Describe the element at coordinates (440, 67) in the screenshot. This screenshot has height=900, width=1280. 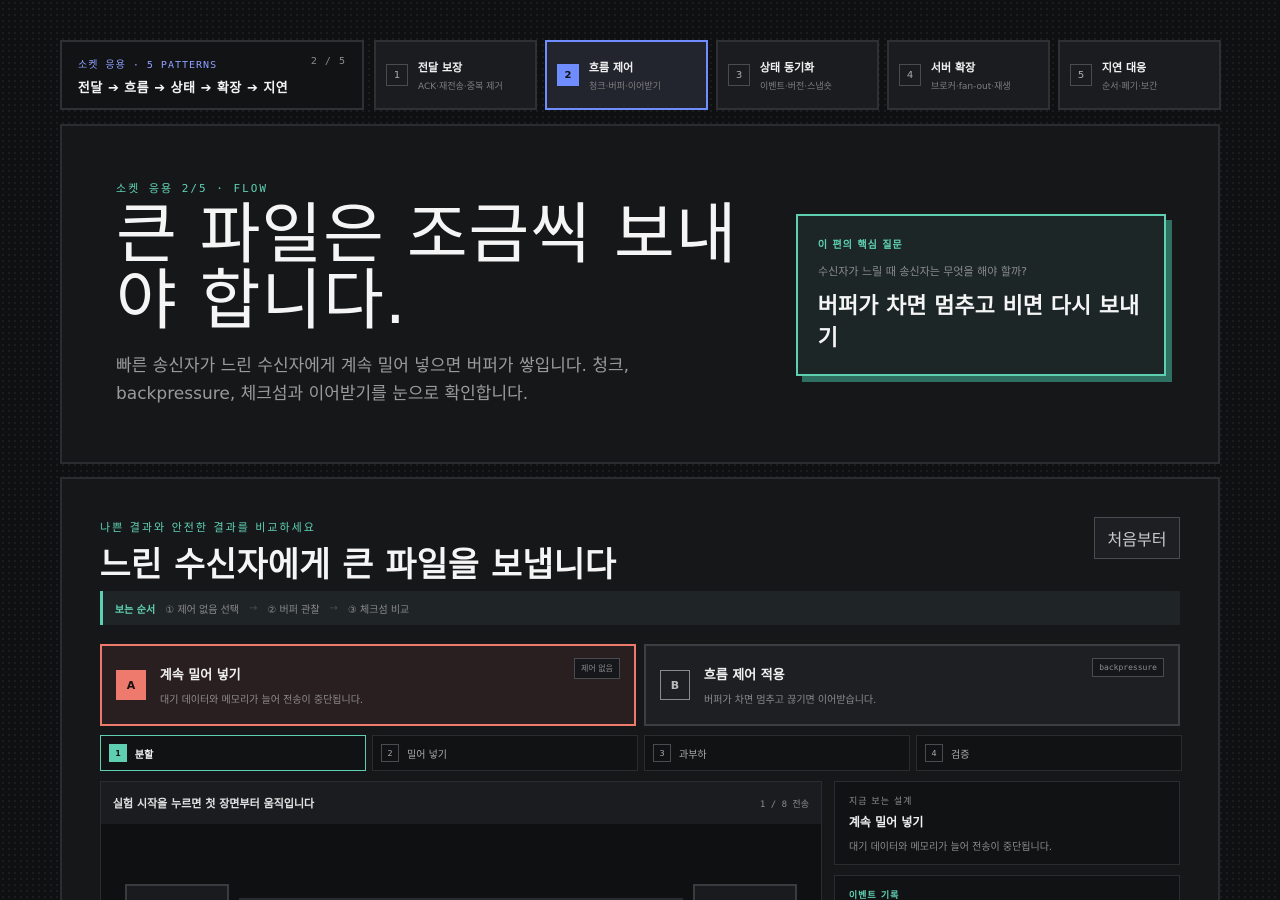
I see `step-title: 전달 보장` at that location.